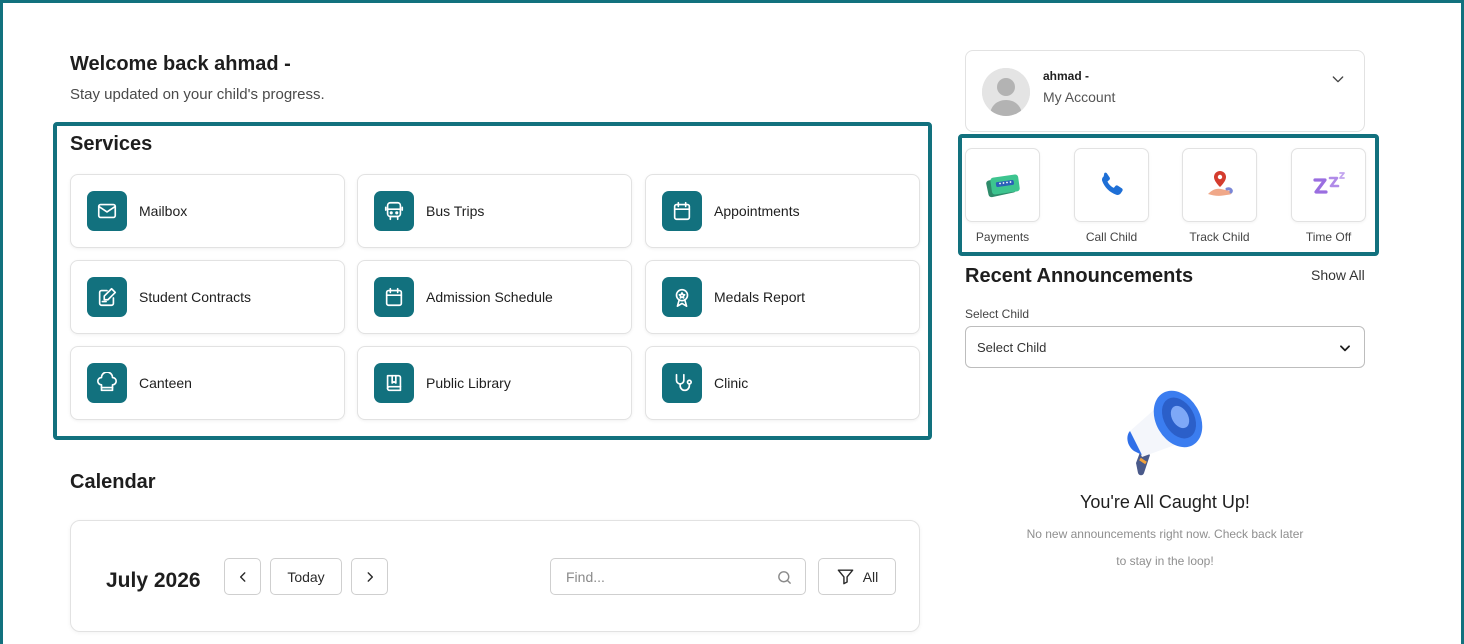 The height and width of the screenshot is (644, 1464). Describe the element at coordinates (495, 576) in the screenshot. I see `calendar-toolbar: July 2026 Today All` at that location.